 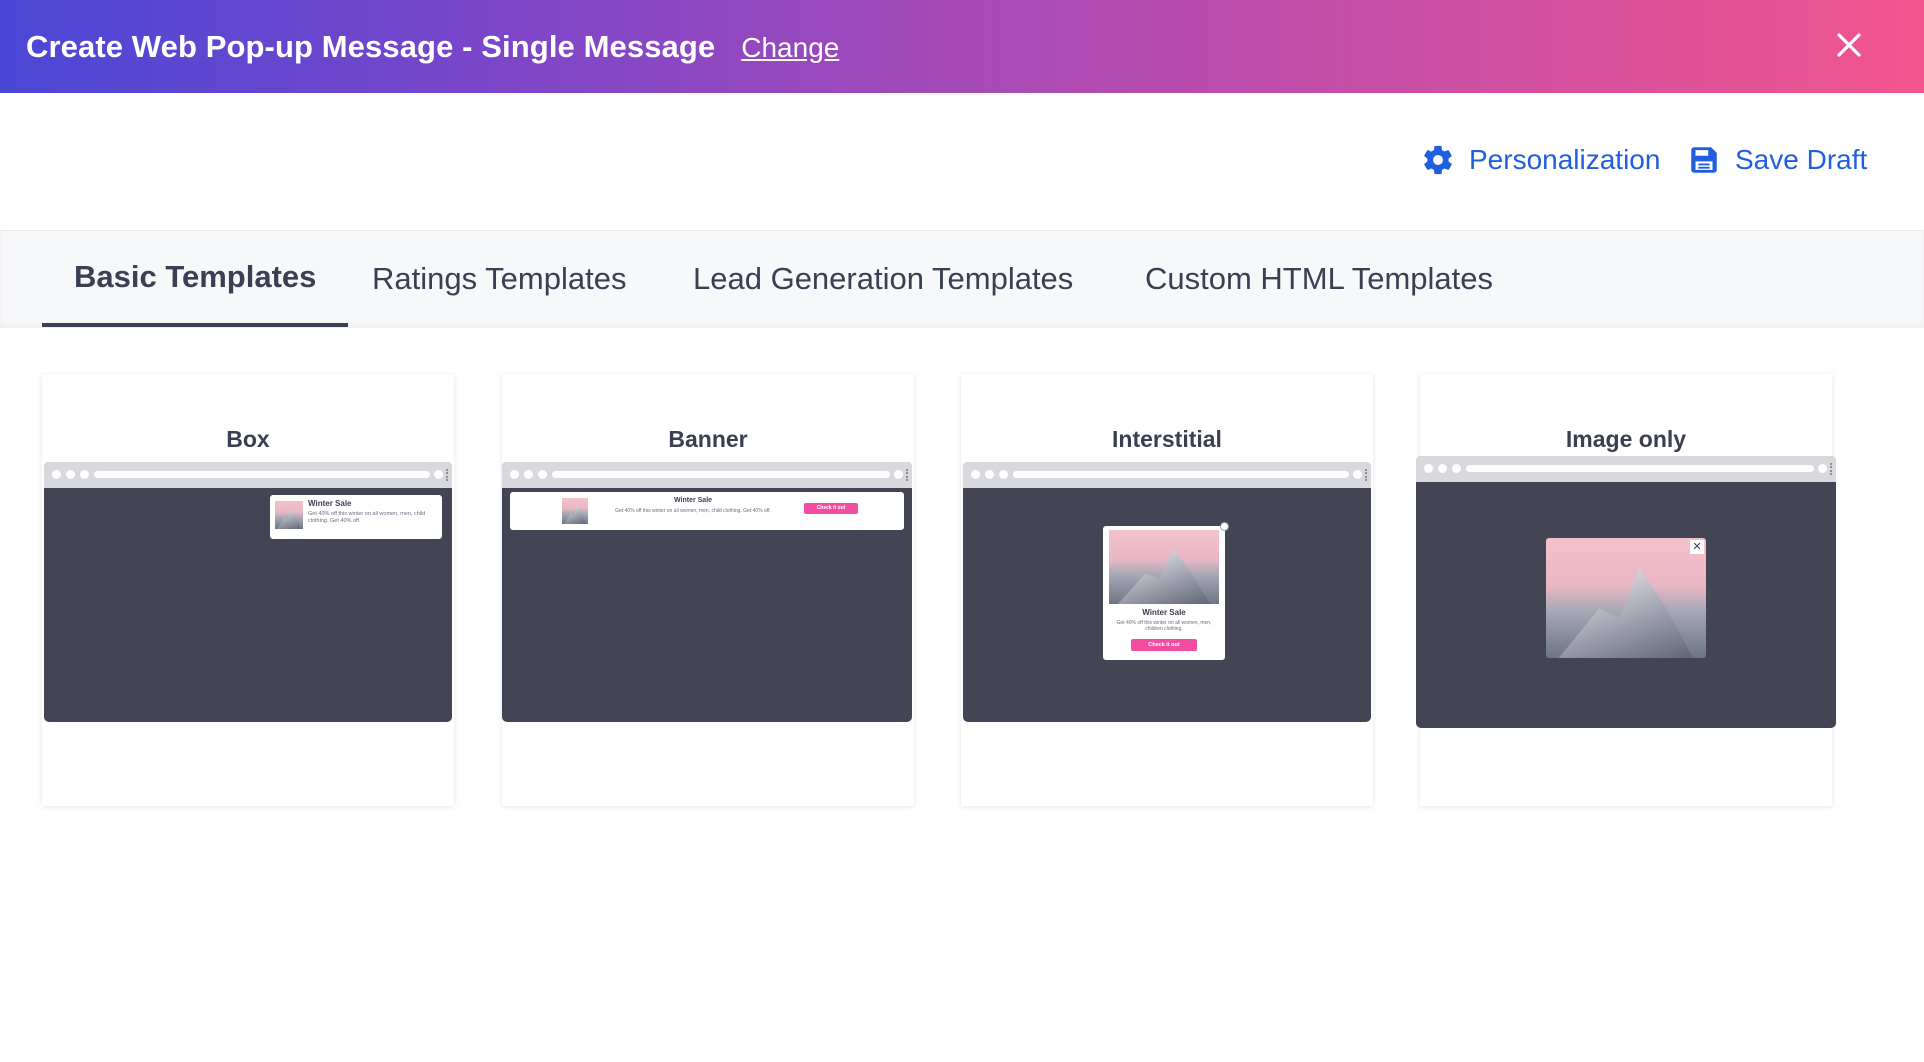 I want to click on save-icon, so click(x=1704, y=160).